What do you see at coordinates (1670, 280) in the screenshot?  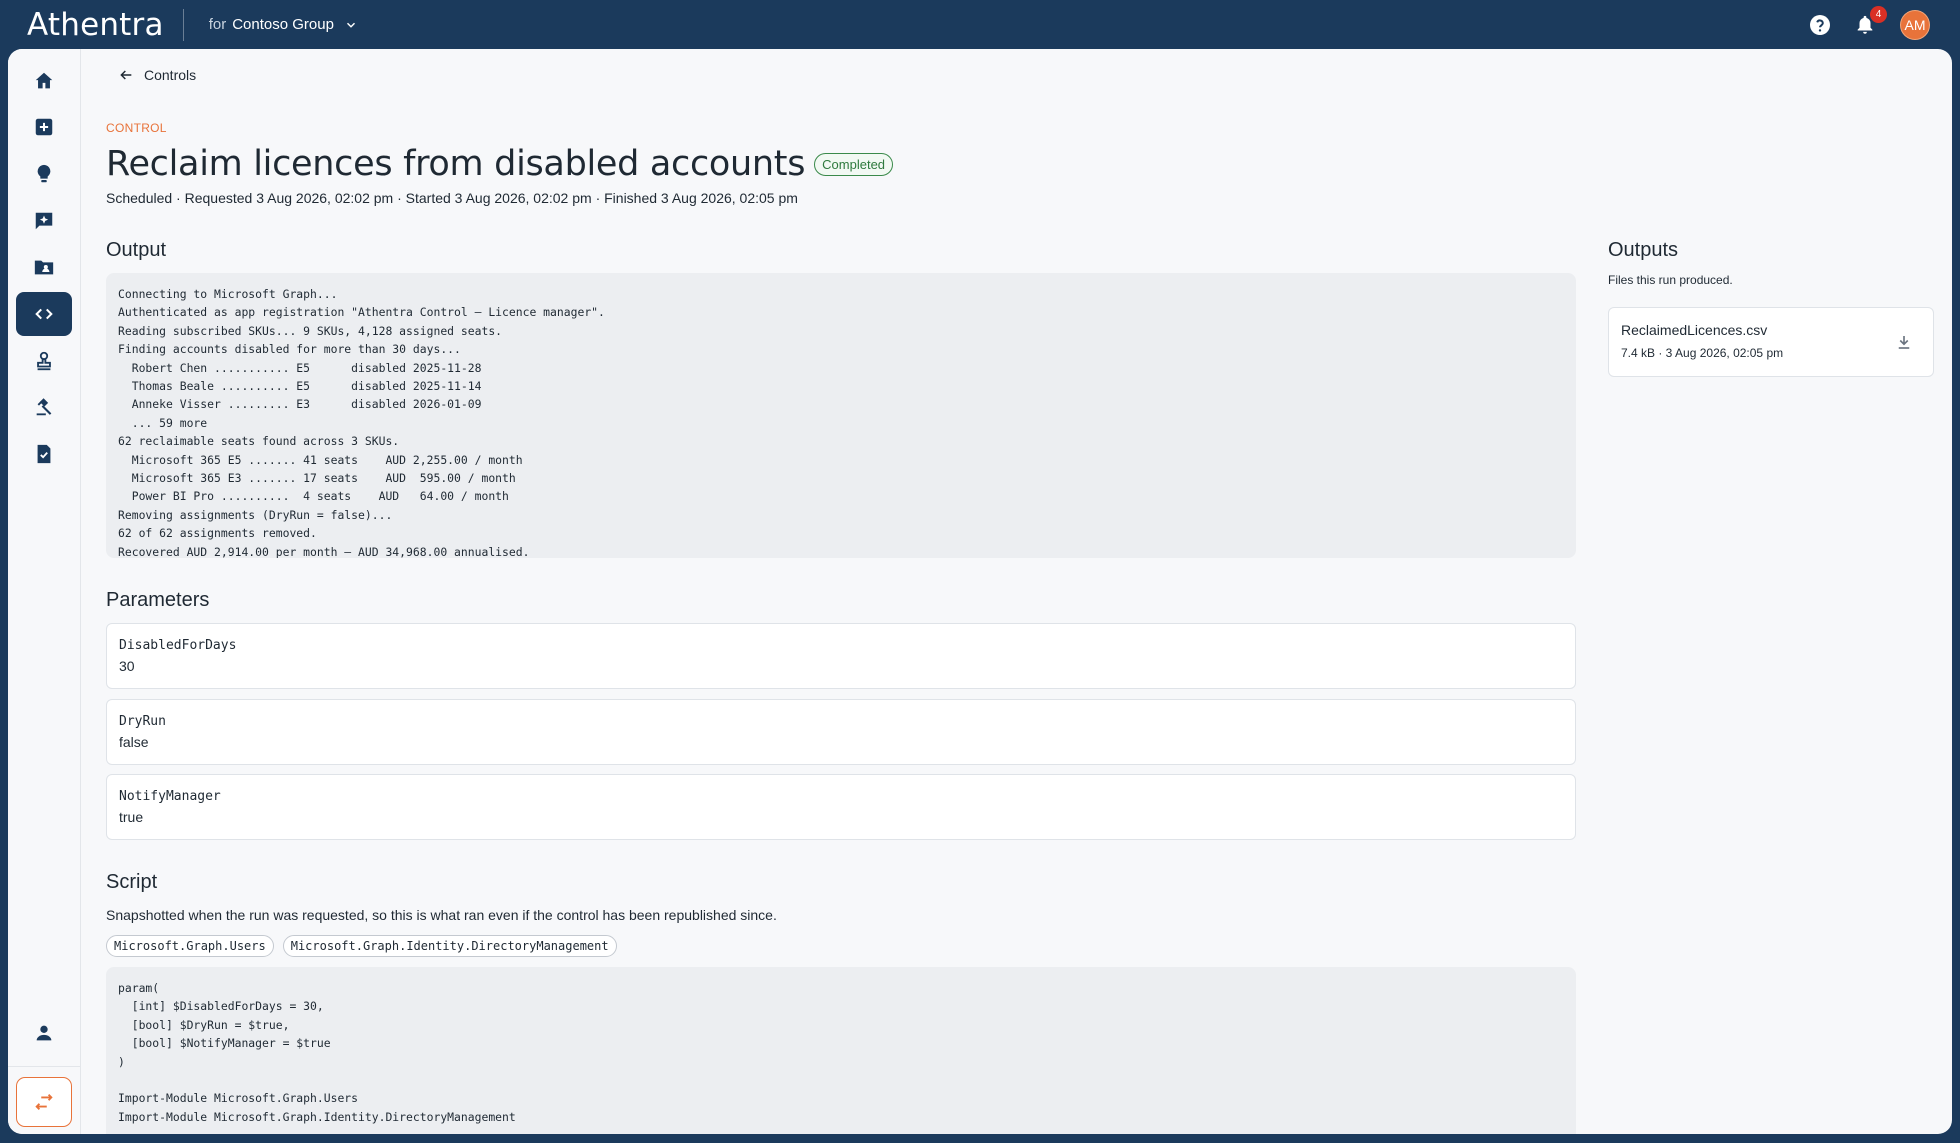 I see `outputs-subtitle: Files this run produced.` at bounding box center [1670, 280].